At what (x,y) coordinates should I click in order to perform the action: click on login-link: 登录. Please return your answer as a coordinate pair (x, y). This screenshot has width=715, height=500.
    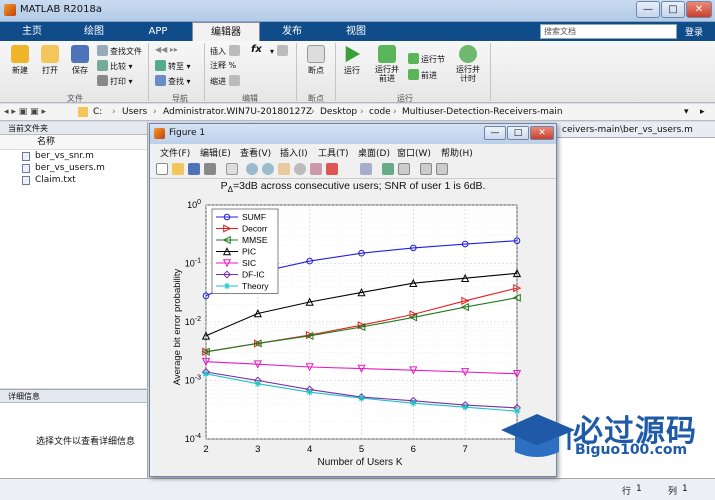
    Looking at the image, I should click on (694, 31).